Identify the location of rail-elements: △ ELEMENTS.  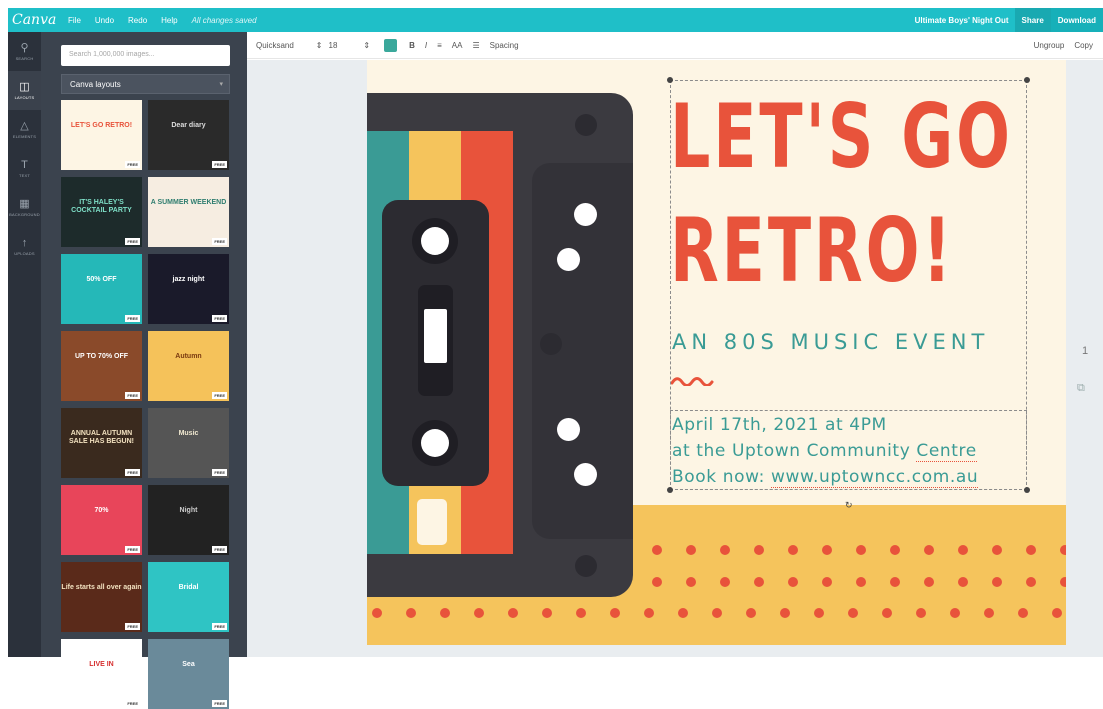
(24, 129).